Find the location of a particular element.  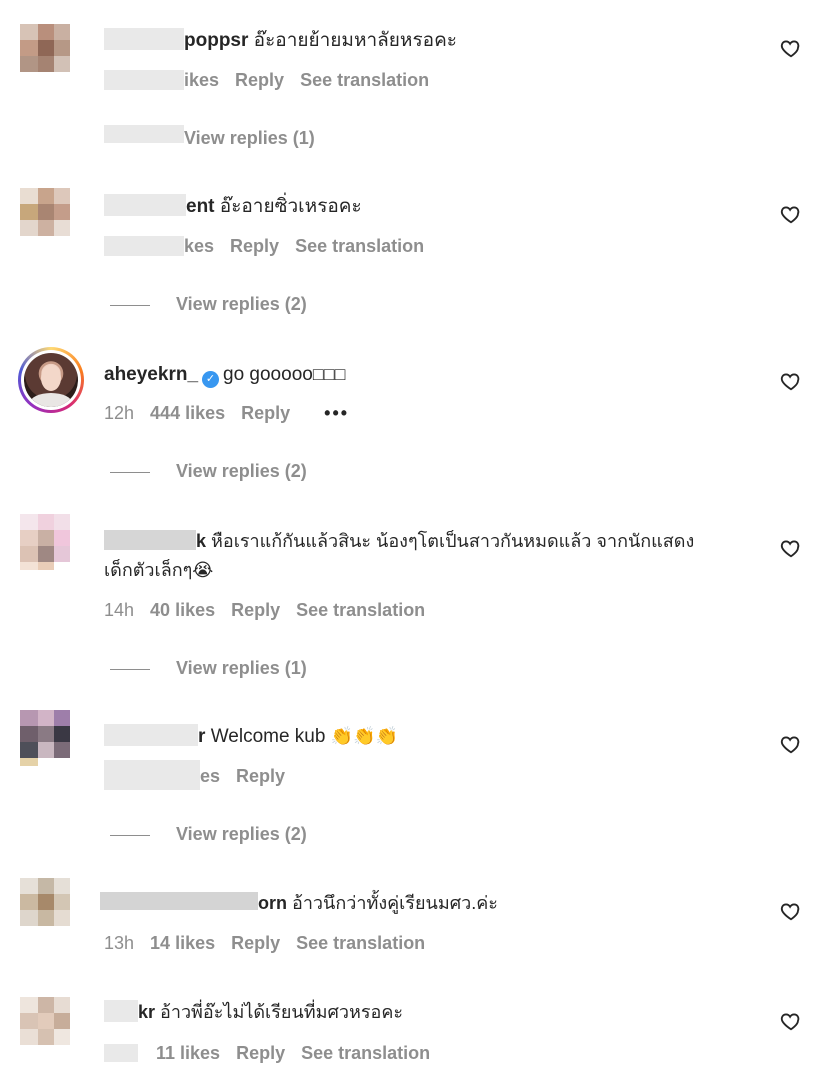

username: ent is located at coordinates (200, 206).